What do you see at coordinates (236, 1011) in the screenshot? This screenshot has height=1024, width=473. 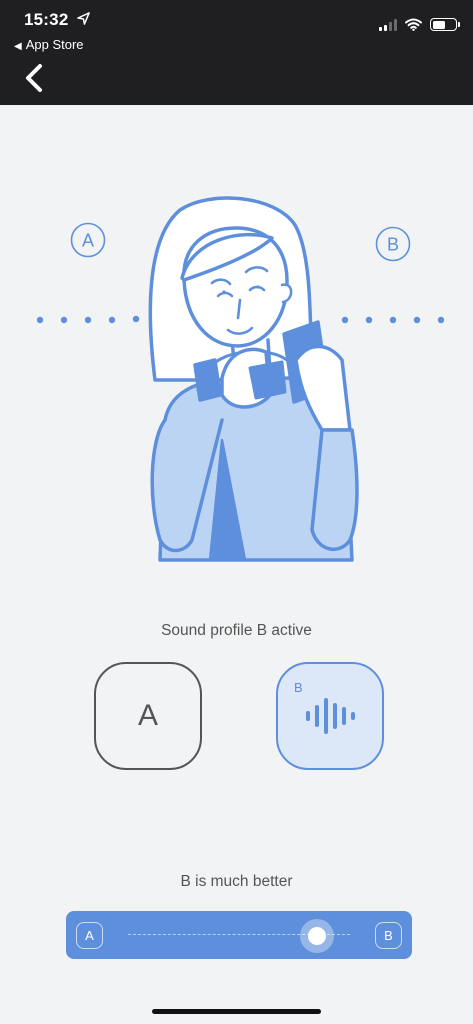 I see `home-indicator` at bounding box center [236, 1011].